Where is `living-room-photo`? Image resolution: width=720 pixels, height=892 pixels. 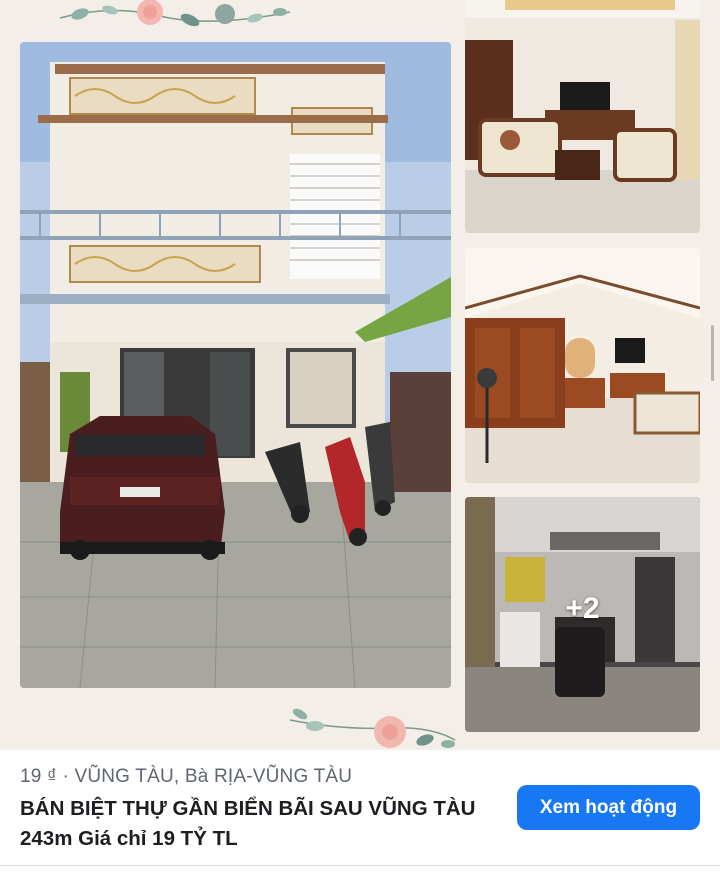
living-room-photo is located at coordinates (582, 116).